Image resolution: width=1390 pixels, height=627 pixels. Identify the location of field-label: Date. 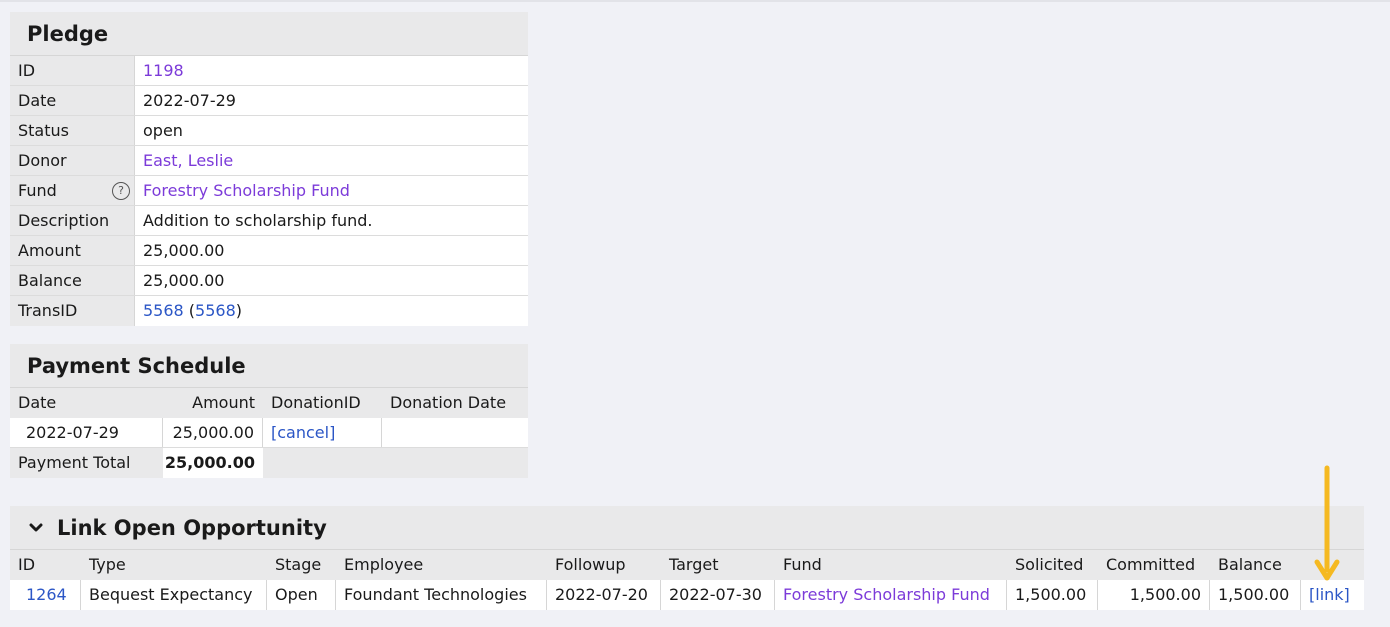
(72, 100).